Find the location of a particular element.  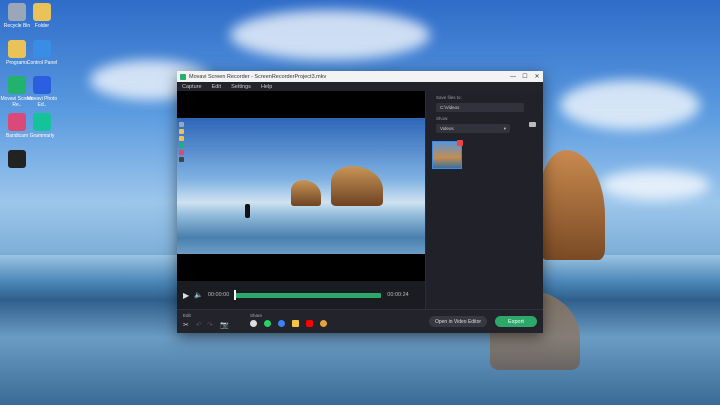

browse-folder-icon is located at coordinates (532, 124).